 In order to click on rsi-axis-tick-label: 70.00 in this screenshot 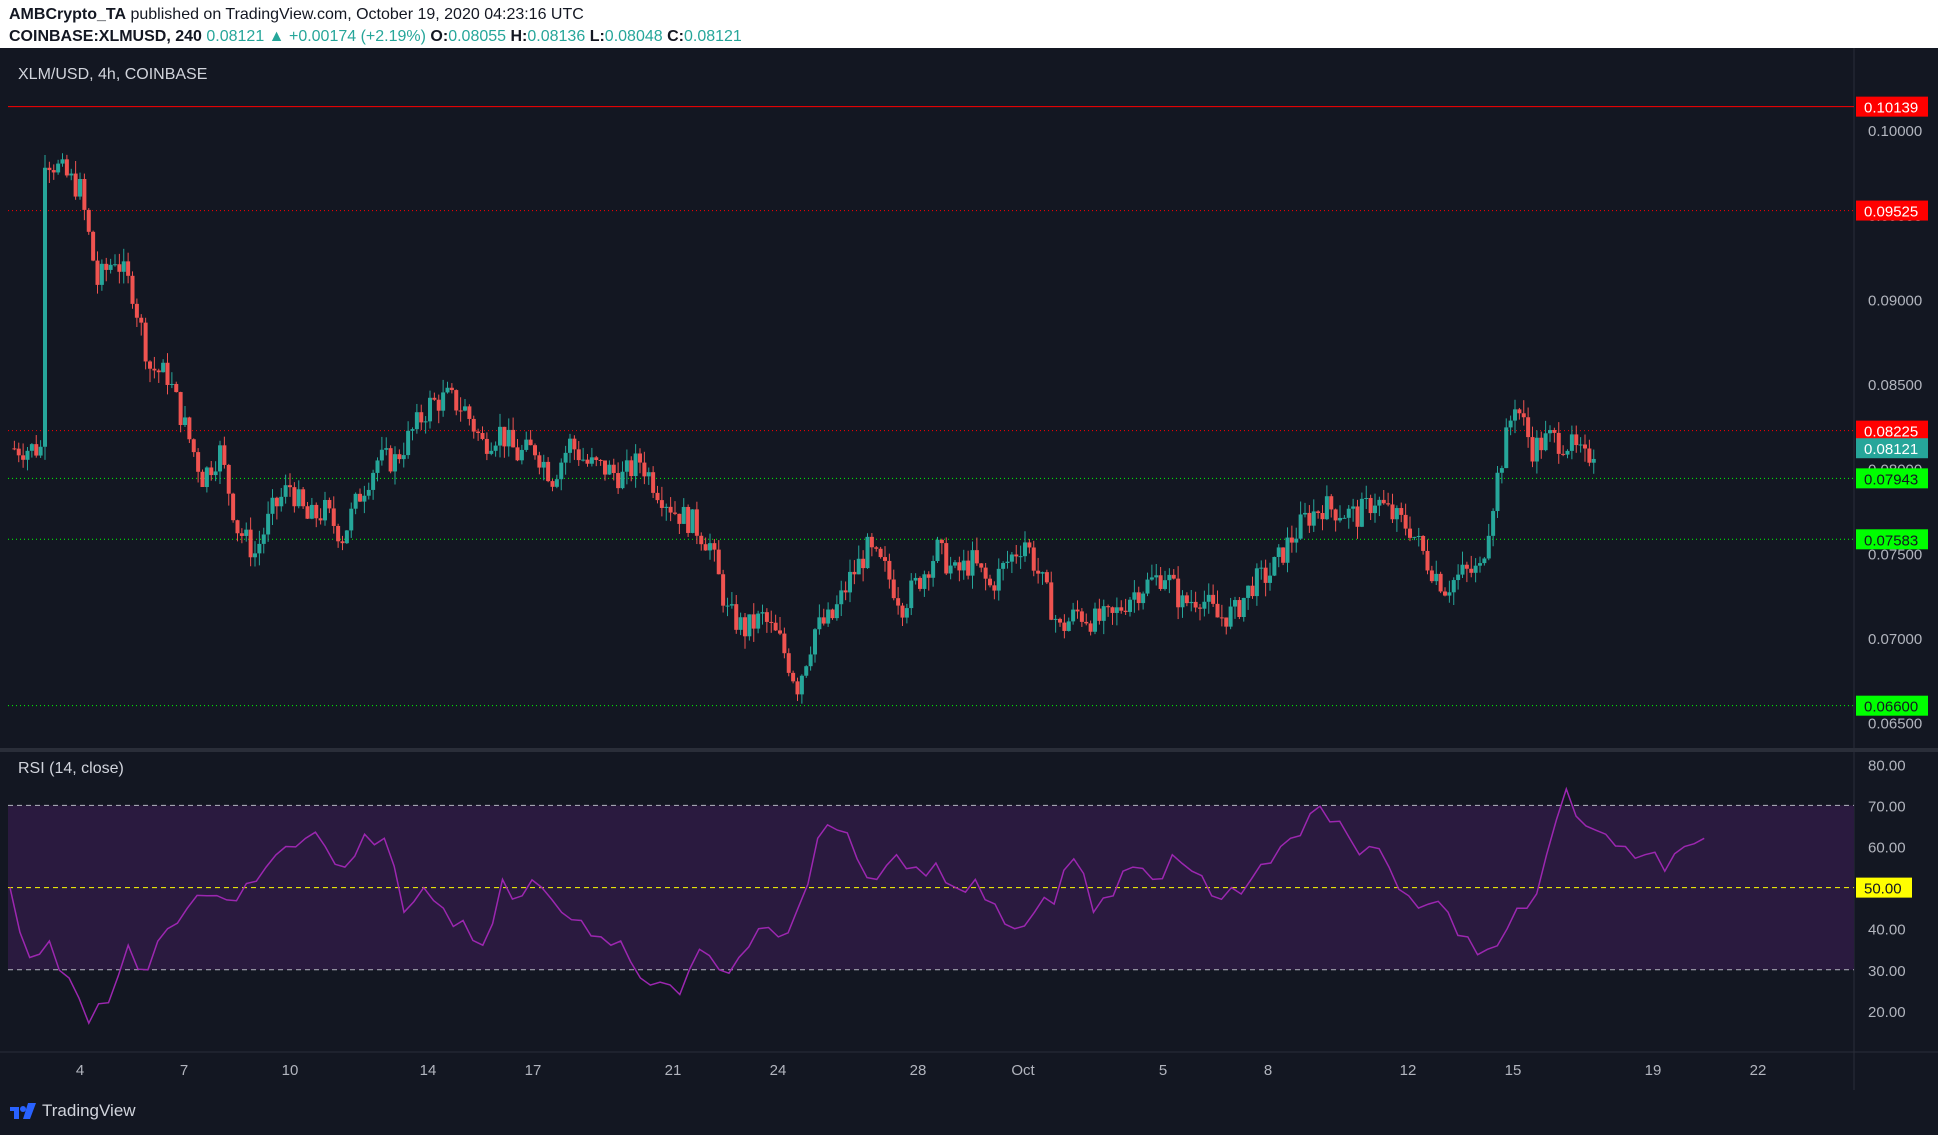, I will do `click(1887, 806)`.